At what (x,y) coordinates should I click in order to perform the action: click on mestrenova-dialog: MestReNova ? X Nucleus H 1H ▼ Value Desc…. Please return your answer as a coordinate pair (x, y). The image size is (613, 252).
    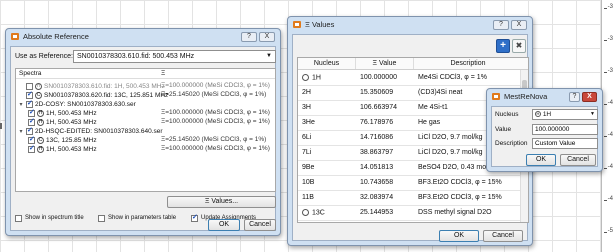
    Looking at the image, I should click on (544, 130).